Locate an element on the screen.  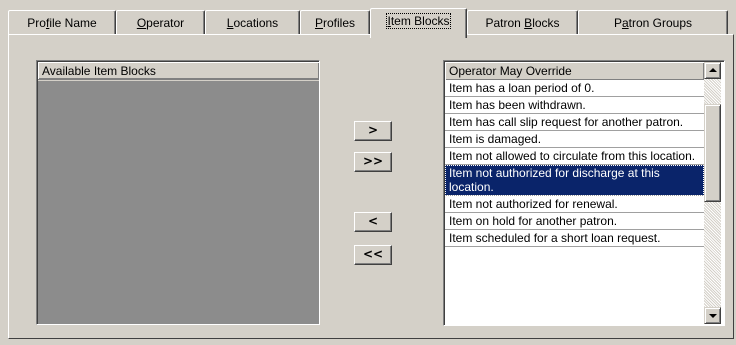
tab-patron-groups: Patron Groups is located at coordinates (653, 23).